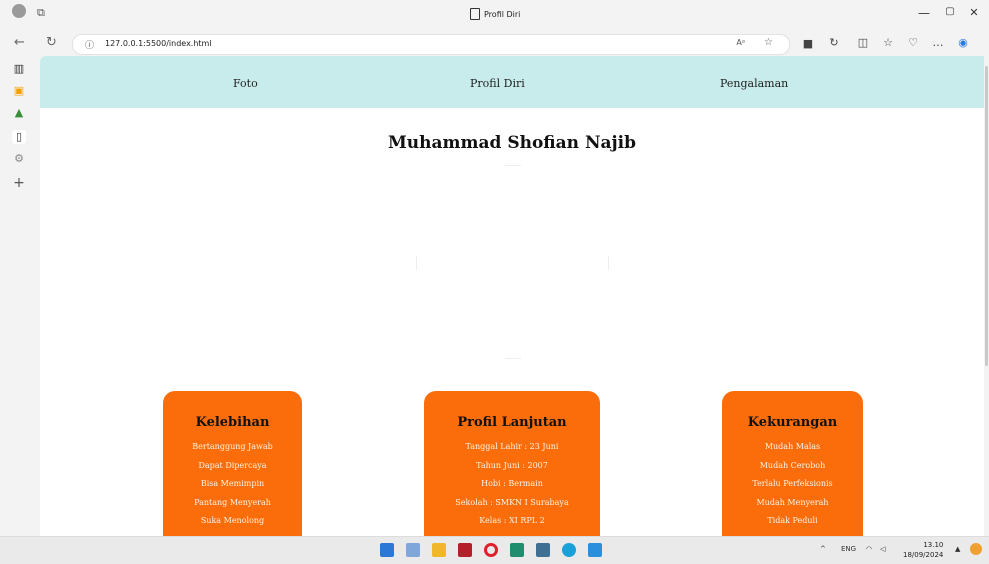 The height and width of the screenshot is (564, 989). I want to click on volume-icon: ◁, so click(882, 549).